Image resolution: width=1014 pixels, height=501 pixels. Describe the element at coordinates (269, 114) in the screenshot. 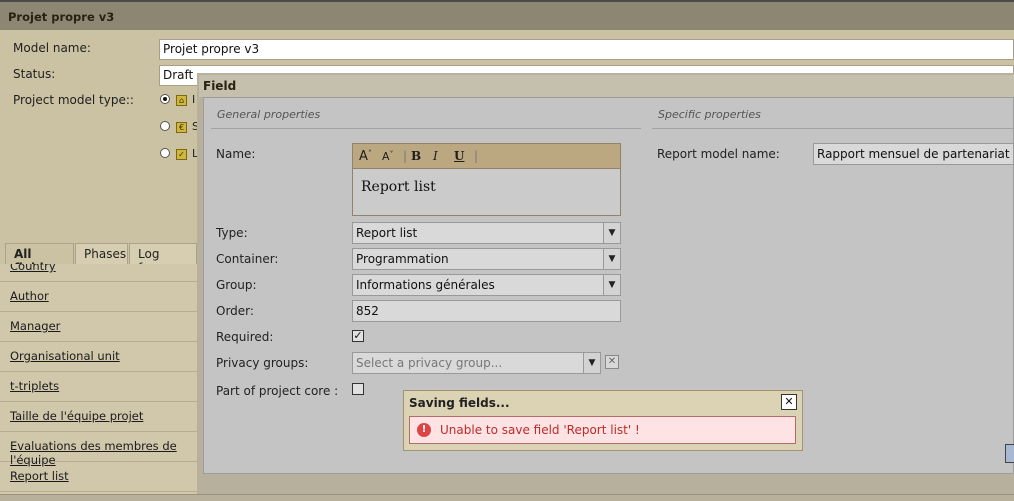

I see `general-properties-title: General properties` at that location.